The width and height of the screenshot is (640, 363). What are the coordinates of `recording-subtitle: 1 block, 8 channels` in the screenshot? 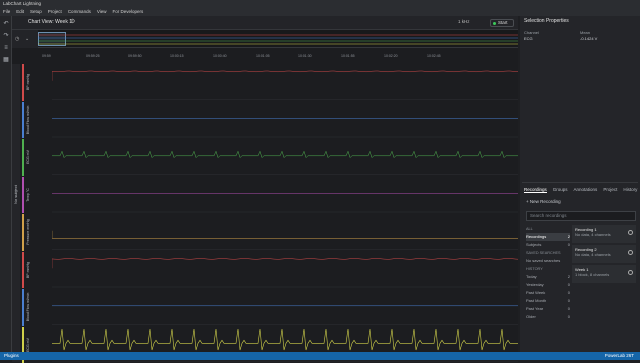 It's located at (604, 274).